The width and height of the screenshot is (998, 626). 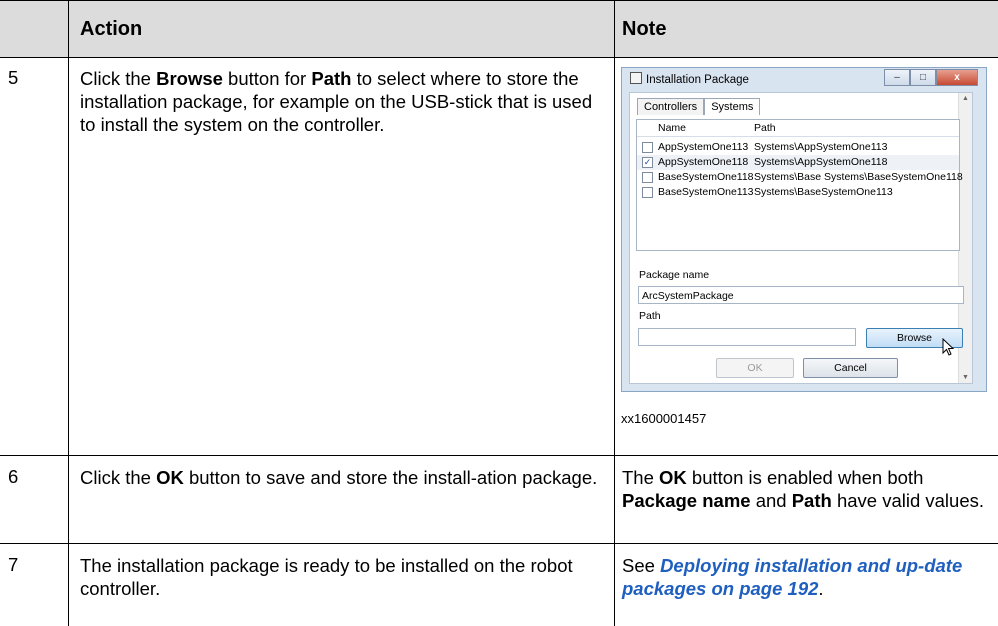 What do you see at coordinates (798, 128) in the screenshot?
I see `list-header: Name Path` at bounding box center [798, 128].